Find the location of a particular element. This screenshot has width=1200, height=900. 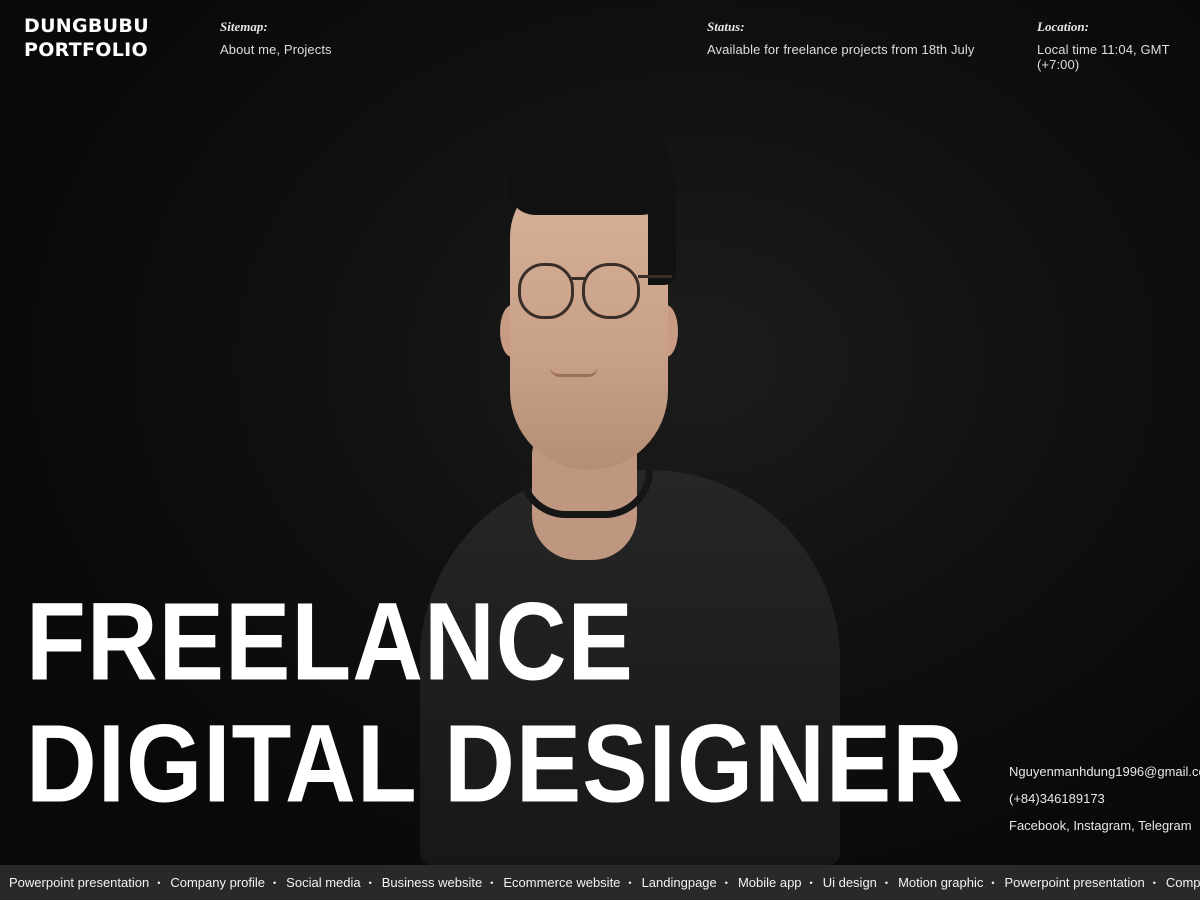

brand-line-1: DUNGBUBU is located at coordinates (86, 26).